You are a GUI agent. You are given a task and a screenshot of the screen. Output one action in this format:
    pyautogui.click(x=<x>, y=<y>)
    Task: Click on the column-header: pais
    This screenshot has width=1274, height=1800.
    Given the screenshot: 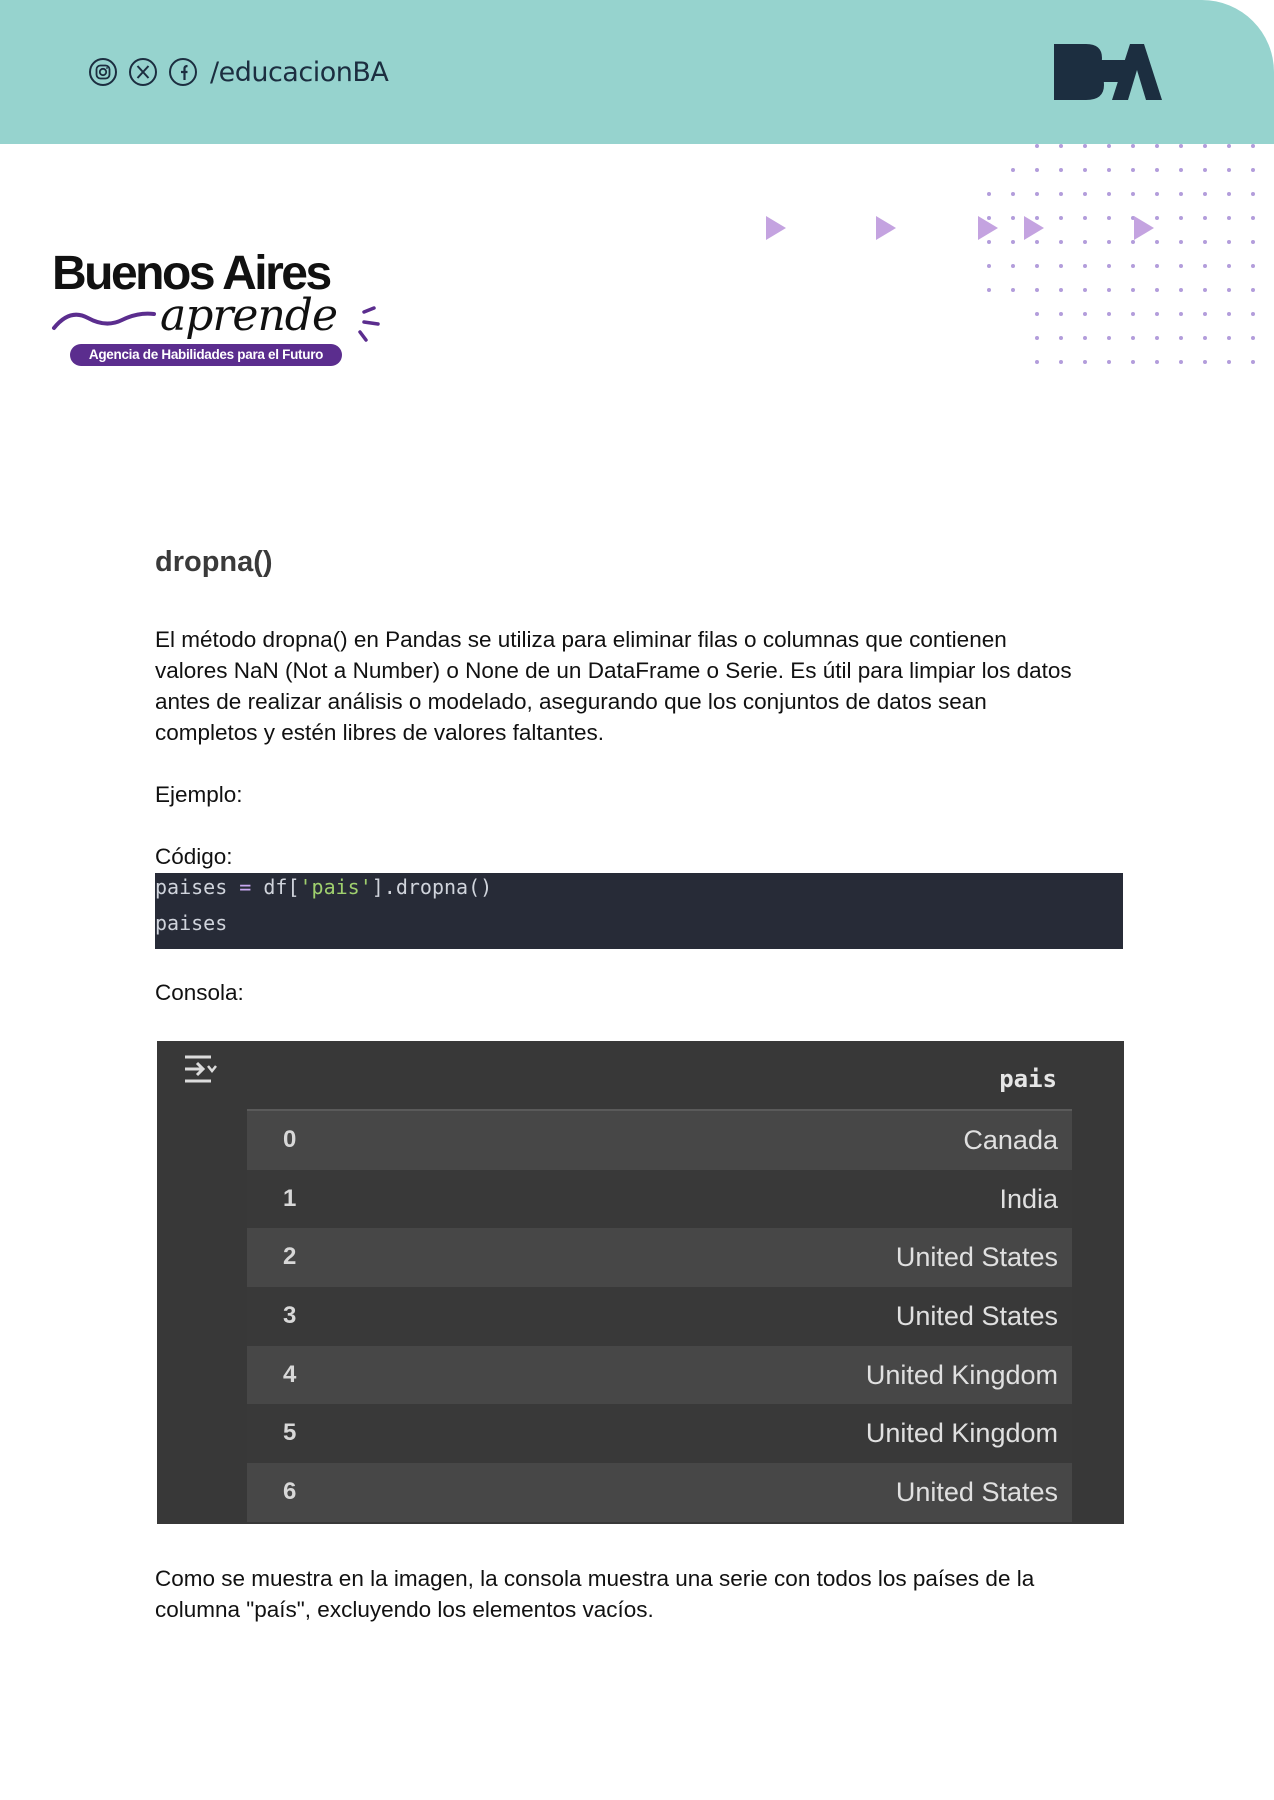 What is the action you would take?
    pyautogui.click(x=1028, y=1079)
    